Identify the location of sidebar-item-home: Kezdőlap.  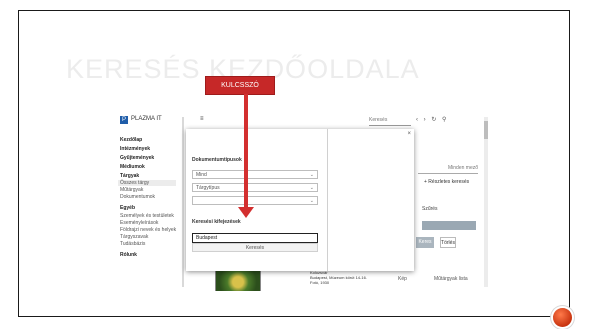
(131, 140).